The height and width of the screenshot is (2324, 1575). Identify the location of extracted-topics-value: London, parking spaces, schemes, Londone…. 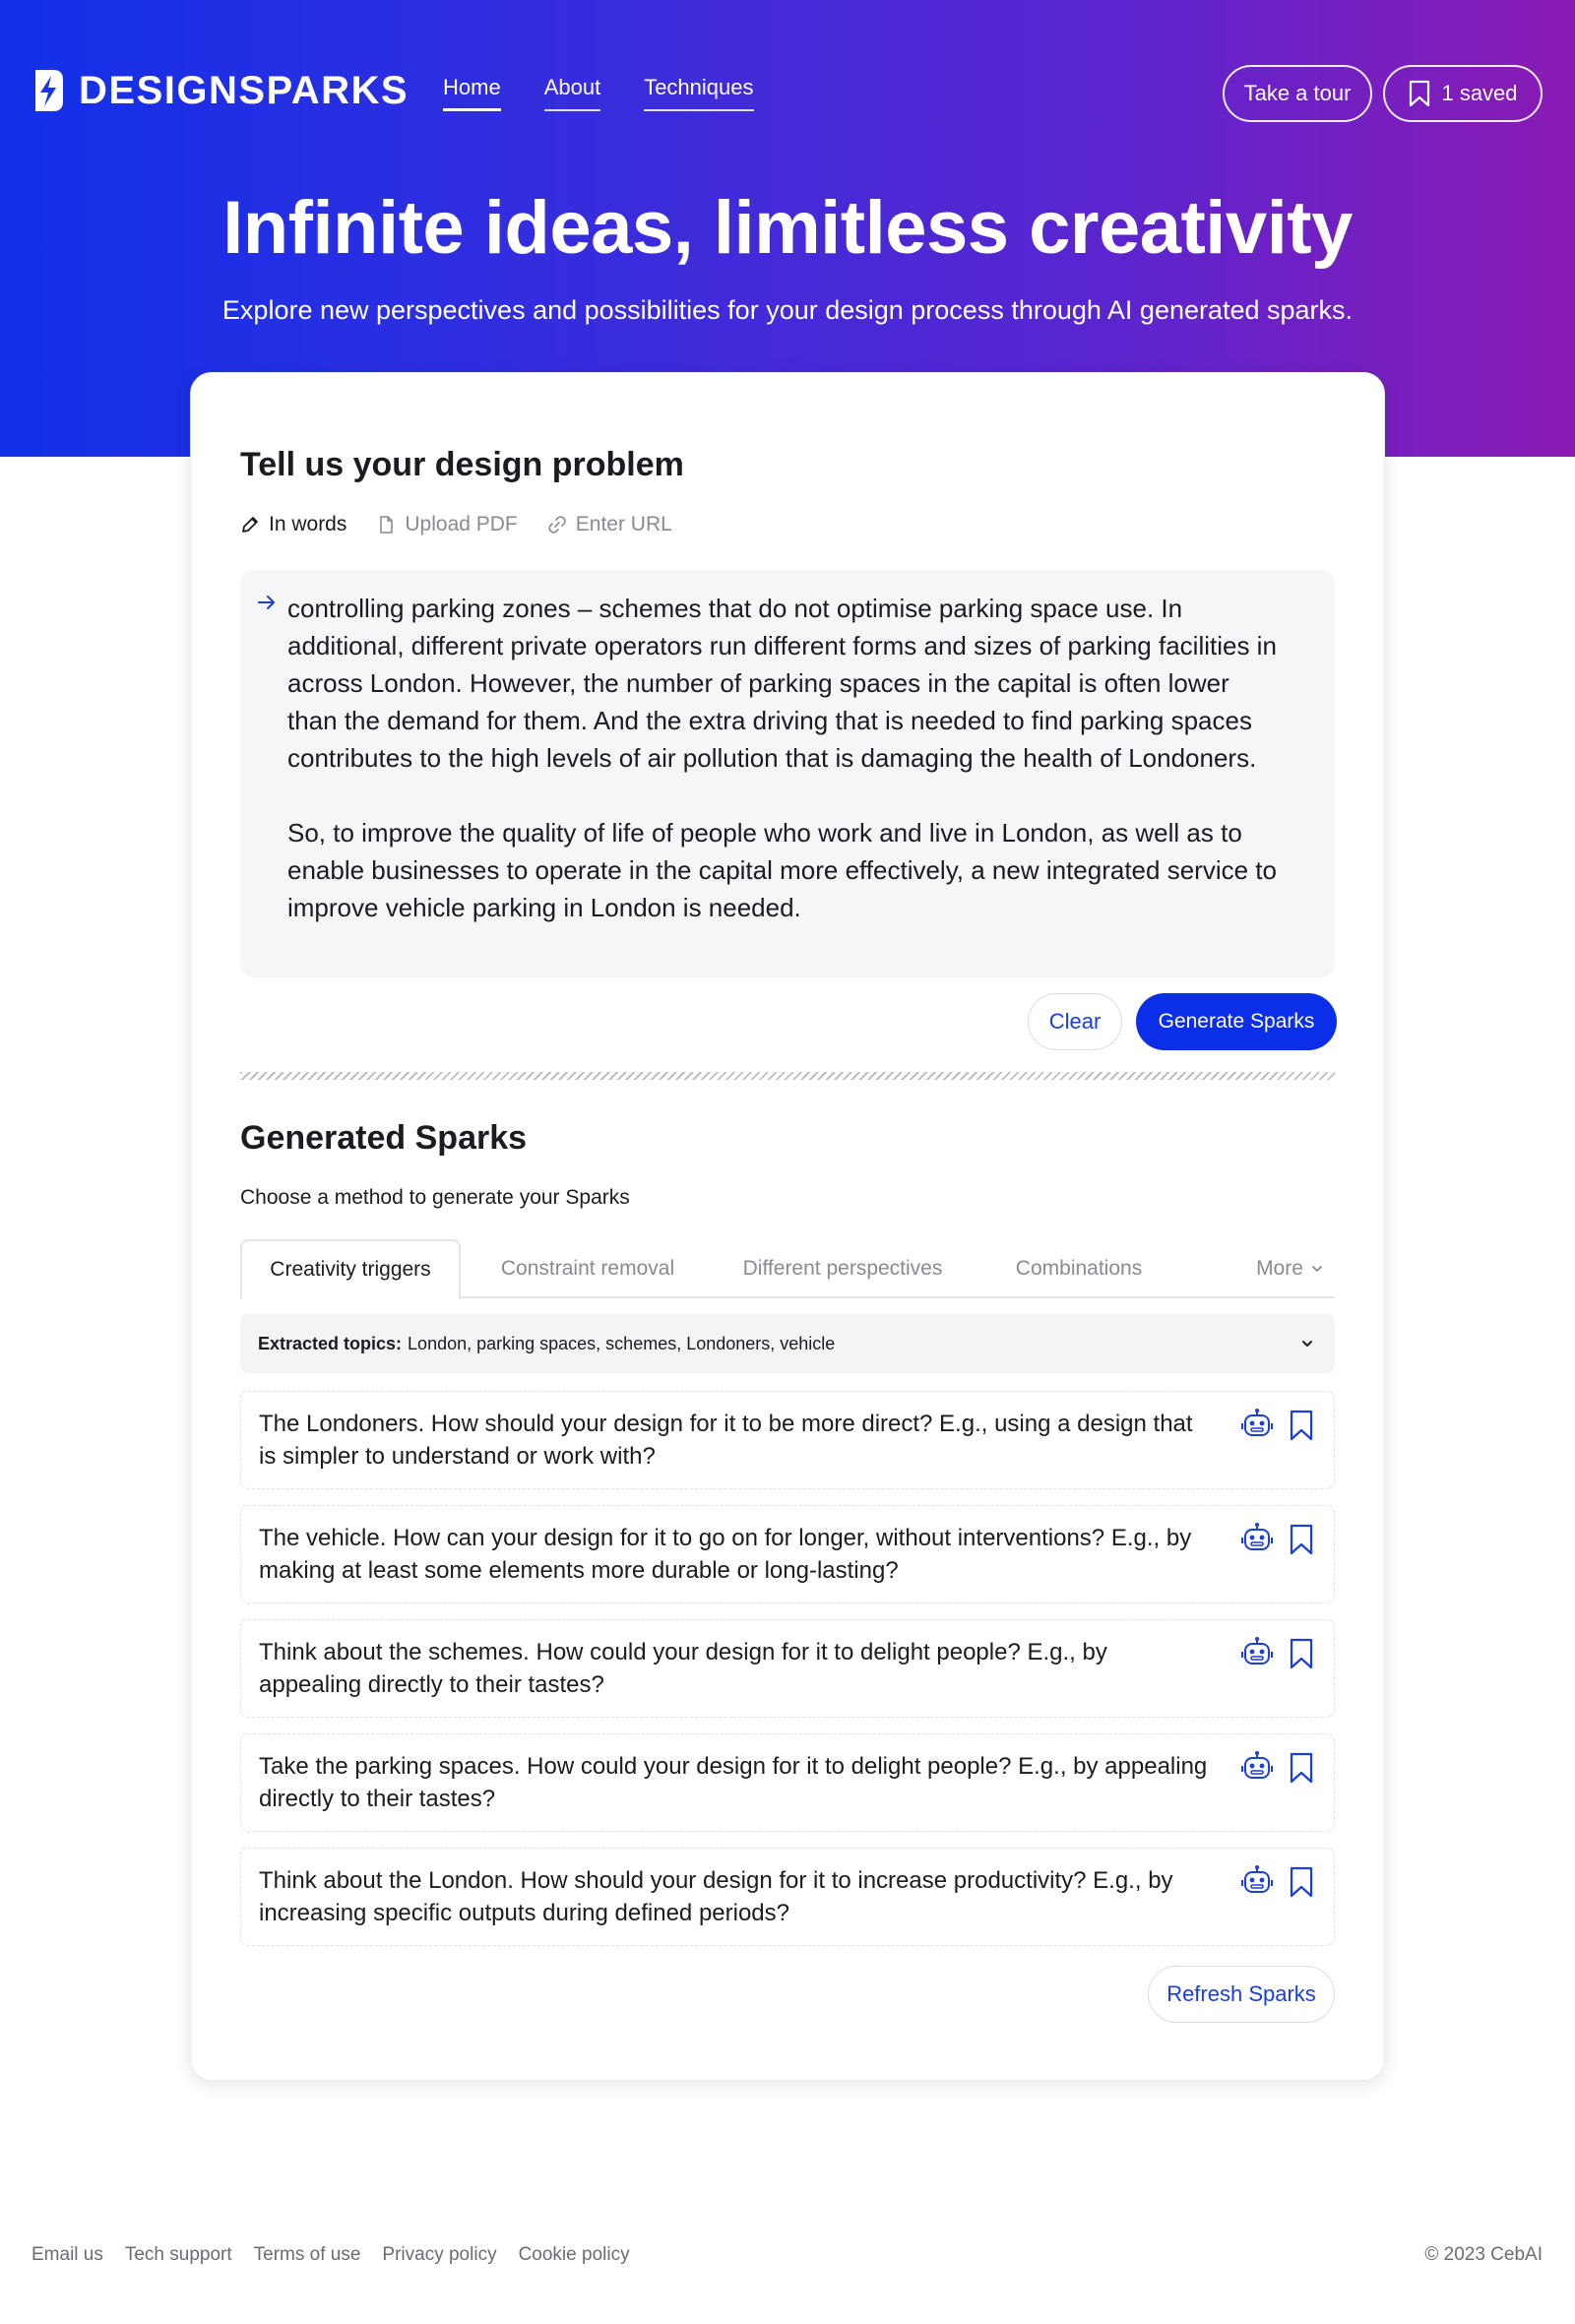
(622, 1343).